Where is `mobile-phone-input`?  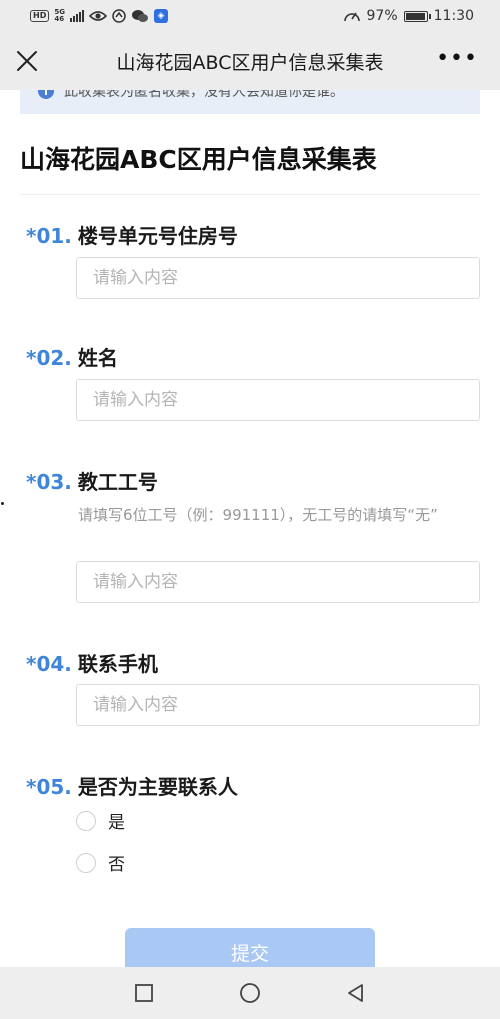 mobile-phone-input is located at coordinates (278, 705).